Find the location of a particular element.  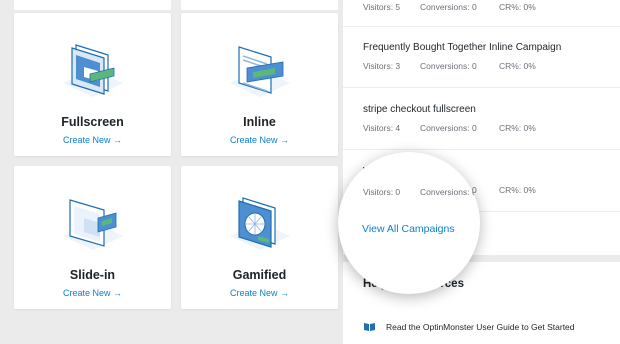

template-card-fullscreen: Fullscreen Create New → is located at coordinates (92, 84).